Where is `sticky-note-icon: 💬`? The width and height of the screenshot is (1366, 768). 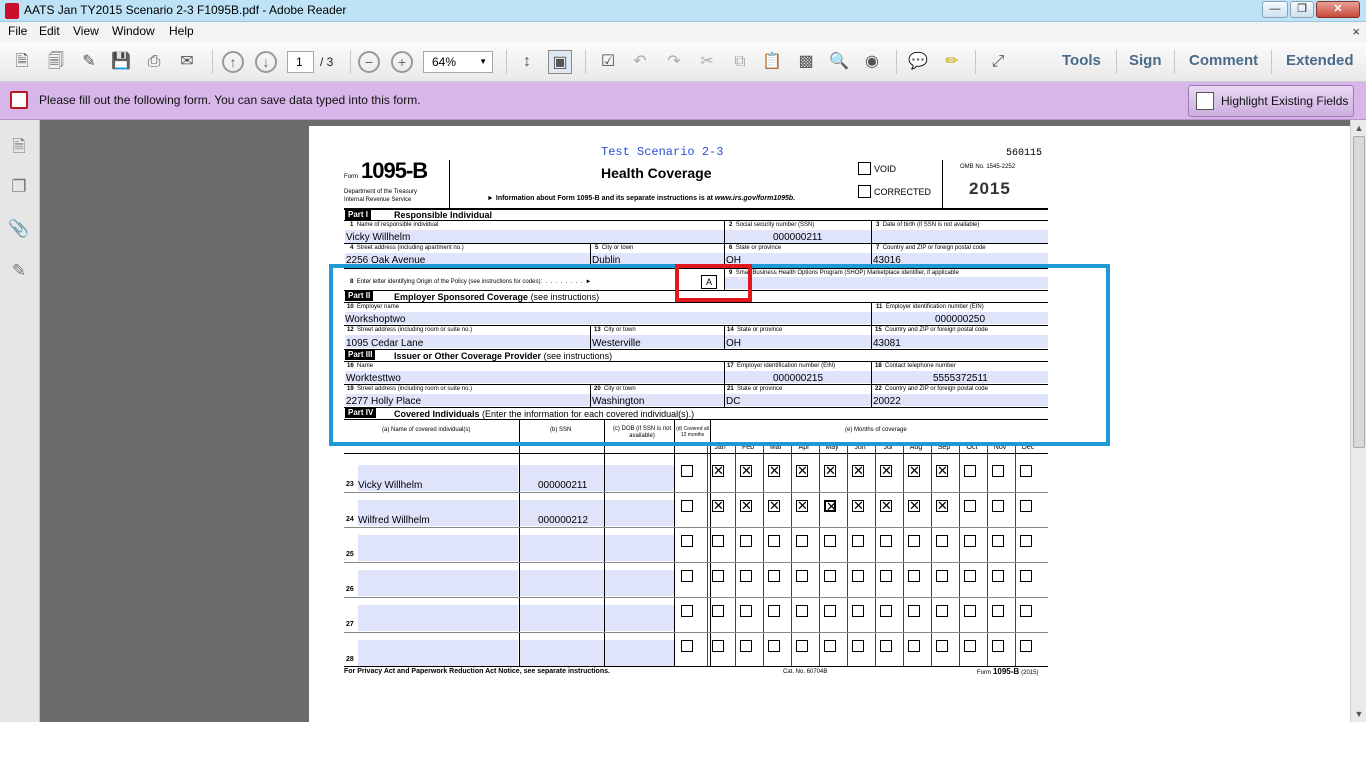 sticky-note-icon: 💬 is located at coordinates (918, 62).